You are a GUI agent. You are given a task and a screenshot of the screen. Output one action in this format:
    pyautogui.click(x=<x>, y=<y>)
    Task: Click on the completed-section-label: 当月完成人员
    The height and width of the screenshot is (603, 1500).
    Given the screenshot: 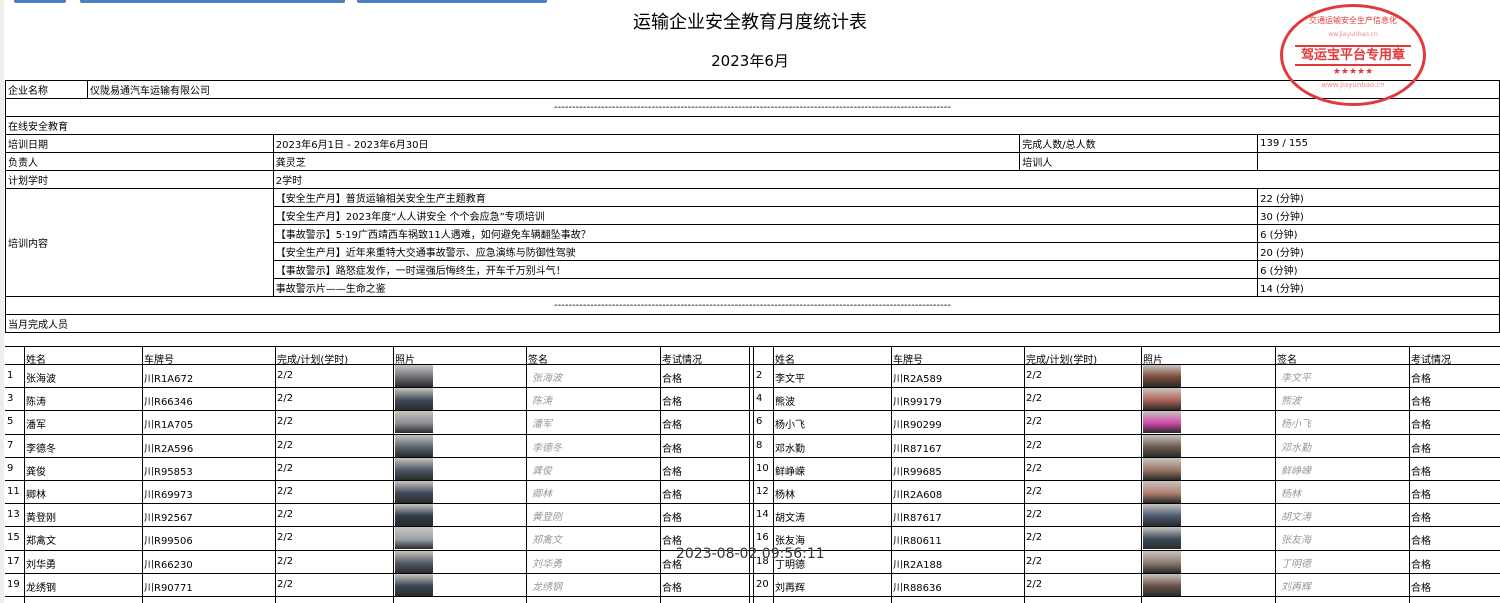 What is the action you would take?
    pyautogui.click(x=752, y=323)
    